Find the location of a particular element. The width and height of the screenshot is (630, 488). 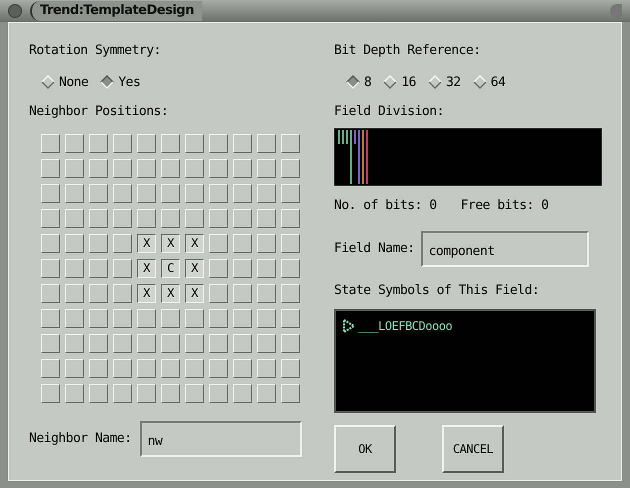

radio-option: None is located at coordinates (64, 82).